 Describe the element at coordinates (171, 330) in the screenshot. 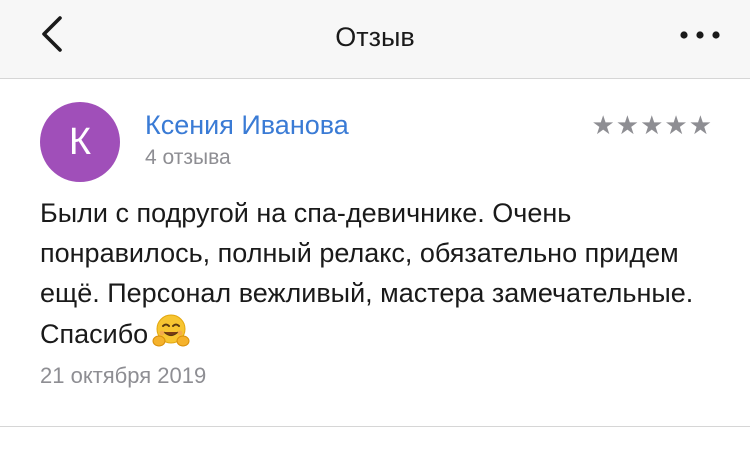

I see `hugging-face-emoji` at that location.